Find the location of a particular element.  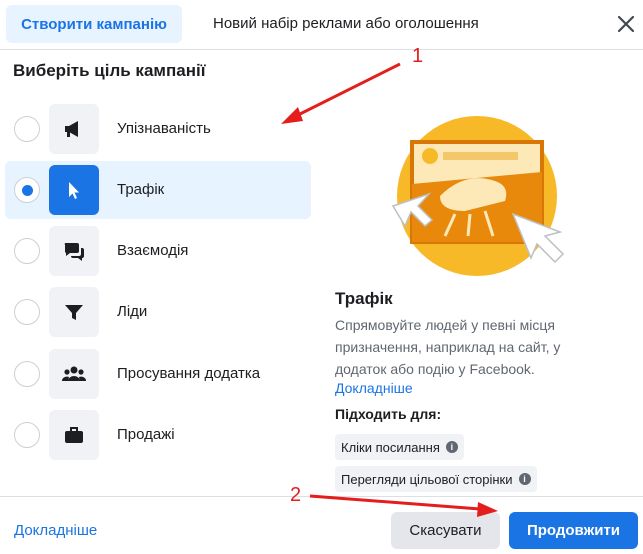

suits-for-label: Підходить для: is located at coordinates (388, 414).